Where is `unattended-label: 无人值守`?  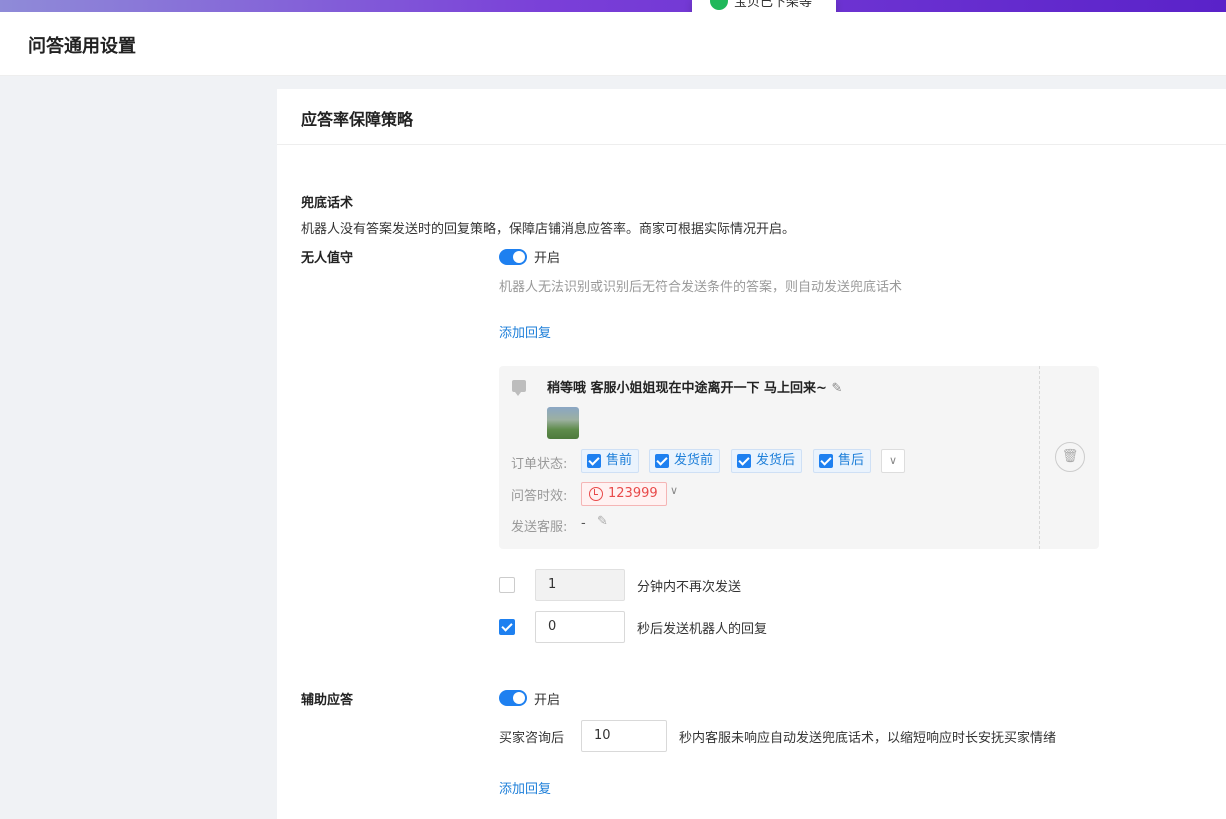 unattended-label: 无人值守 is located at coordinates (327, 258).